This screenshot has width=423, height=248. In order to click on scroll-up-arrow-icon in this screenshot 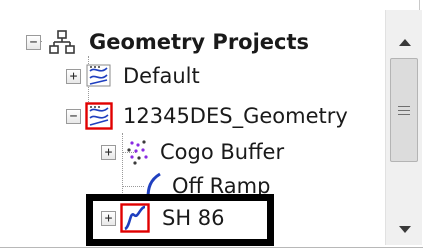, I will do `click(404, 42)`.